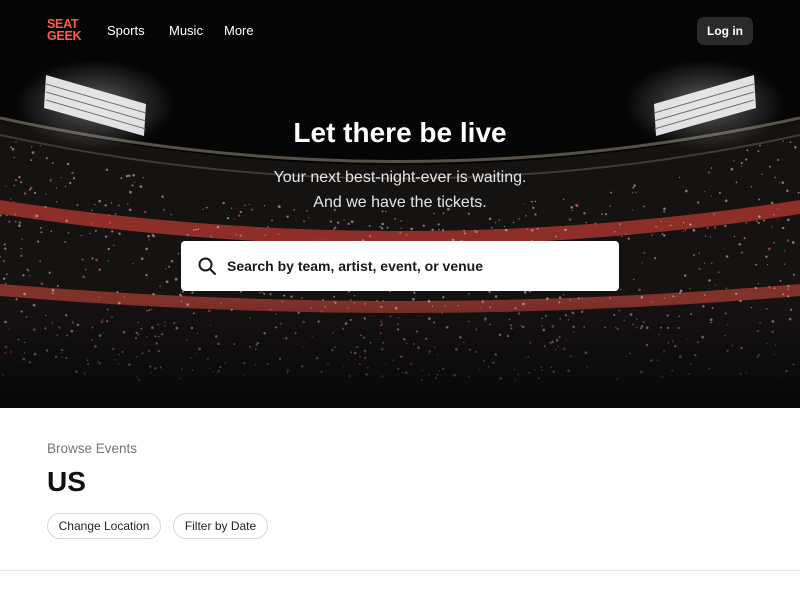 This screenshot has height=600, width=800. What do you see at coordinates (207, 266) in the screenshot?
I see `search-icon` at bounding box center [207, 266].